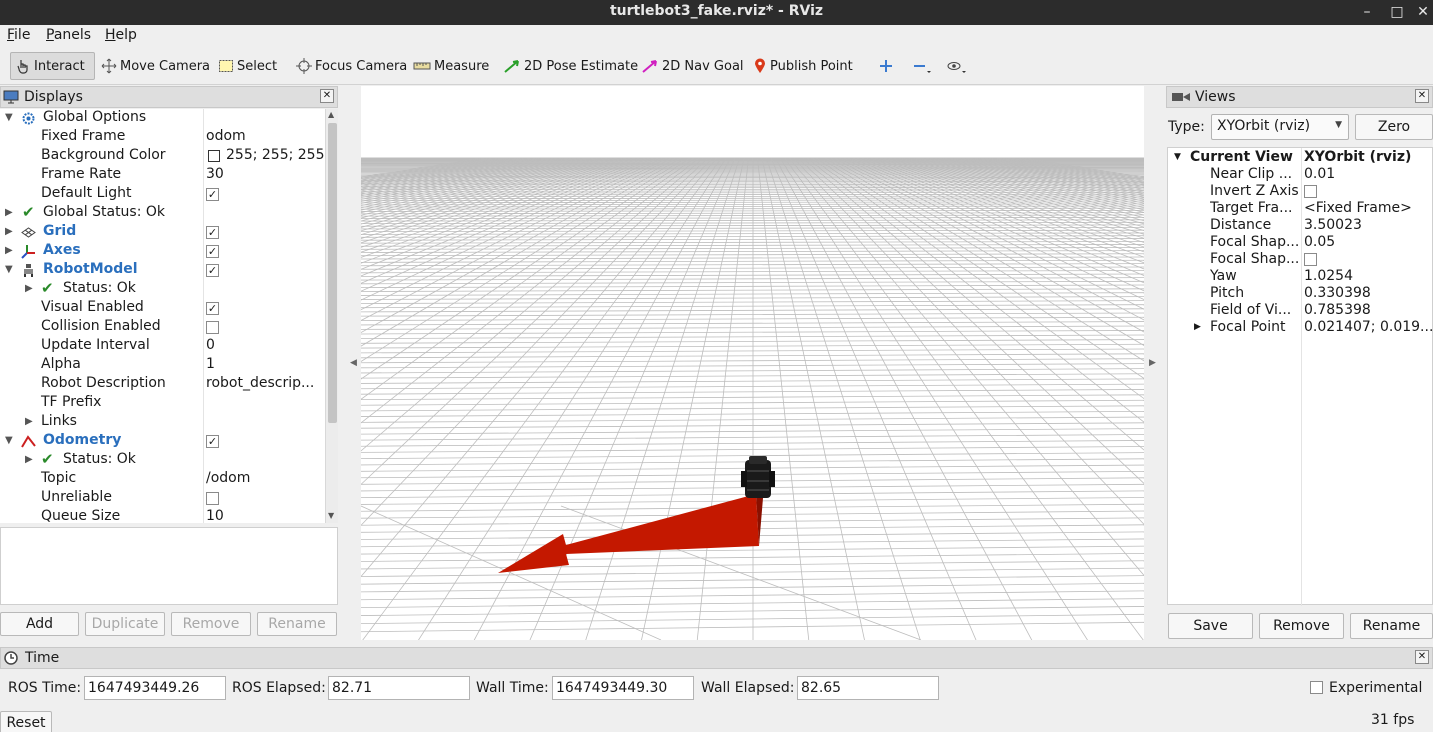 The image size is (1433, 732). Describe the element at coordinates (399, 688) in the screenshot. I see `ros-elapsed-field: 82.71` at that location.